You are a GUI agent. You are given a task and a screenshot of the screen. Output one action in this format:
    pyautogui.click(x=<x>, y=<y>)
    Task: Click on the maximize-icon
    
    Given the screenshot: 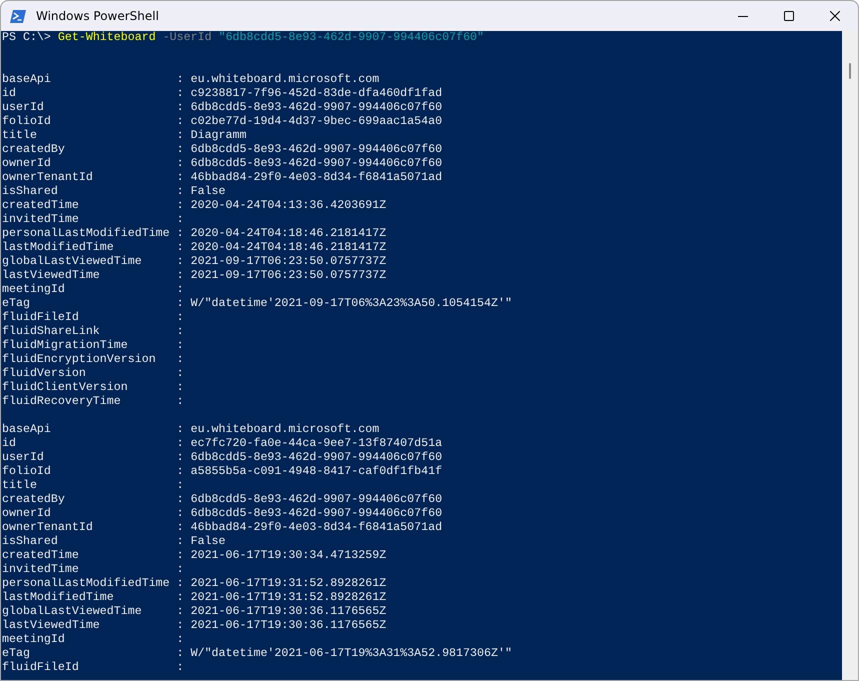 What is the action you would take?
    pyautogui.click(x=789, y=16)
    